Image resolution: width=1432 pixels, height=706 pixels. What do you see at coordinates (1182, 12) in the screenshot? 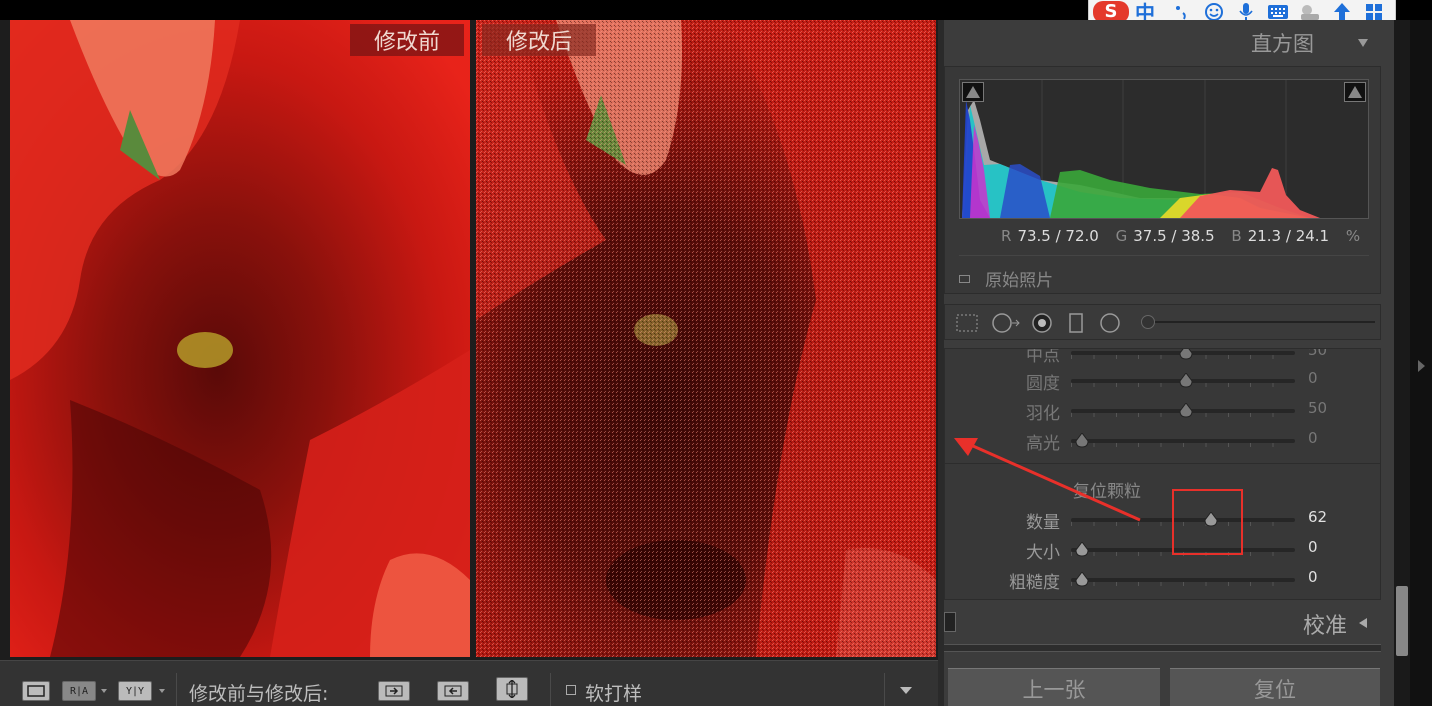
I see `punctuation-icon` at bounding box center [1182, 12].